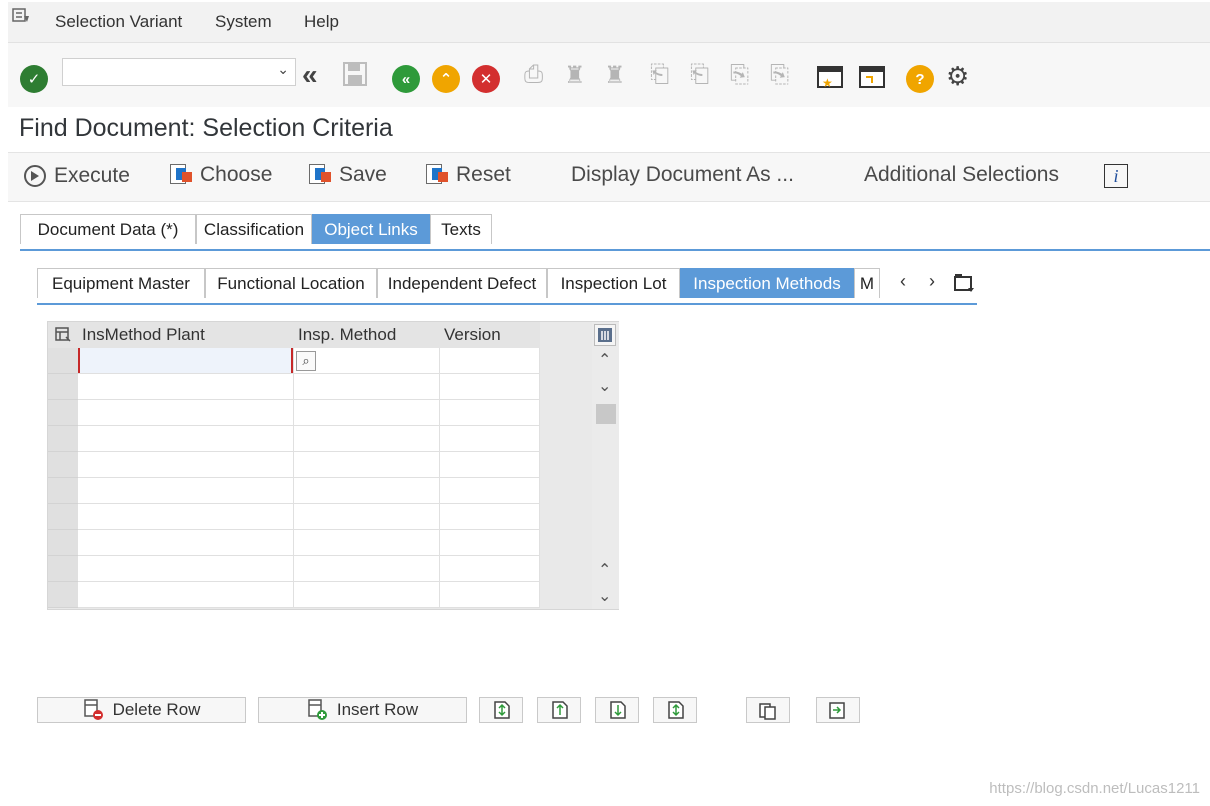 This screenshot has width=1210, height=806. What do you see at coordinates (961, 175) in the screenshot?
I see `additional-selections-button: Additional Selections` at bounding box center [961, 175].